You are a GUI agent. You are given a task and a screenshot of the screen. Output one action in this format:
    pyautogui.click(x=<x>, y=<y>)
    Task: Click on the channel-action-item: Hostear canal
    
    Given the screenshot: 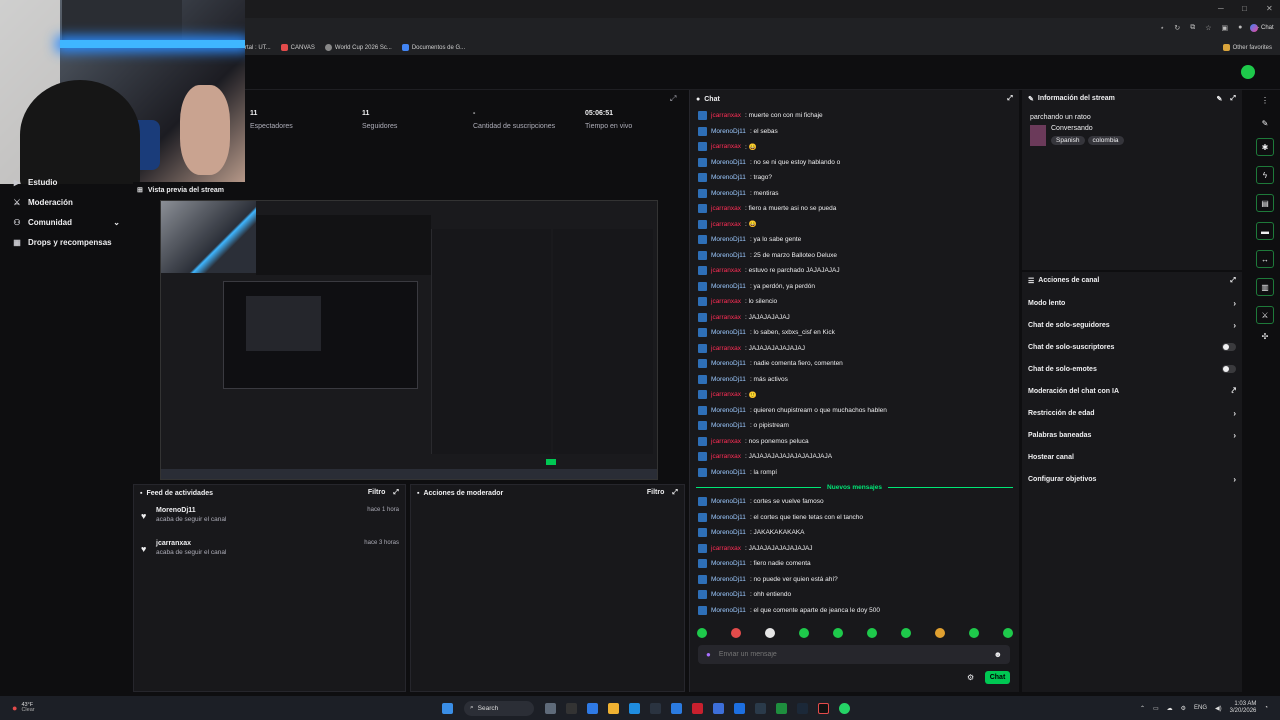 What is the action you would take?
    pyautogui.click(x=1132, y=457)
    